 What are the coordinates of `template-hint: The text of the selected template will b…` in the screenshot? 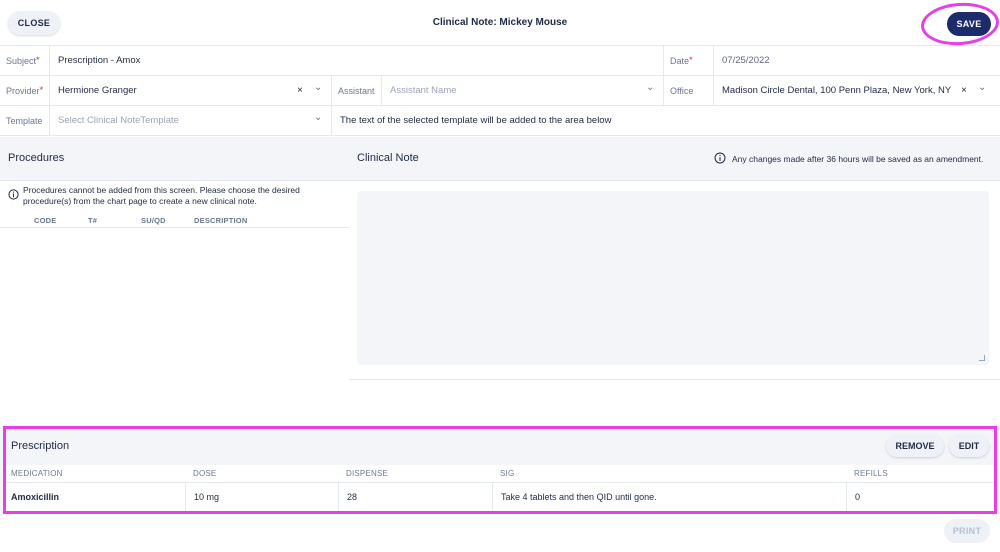 It's located at (666, 121).